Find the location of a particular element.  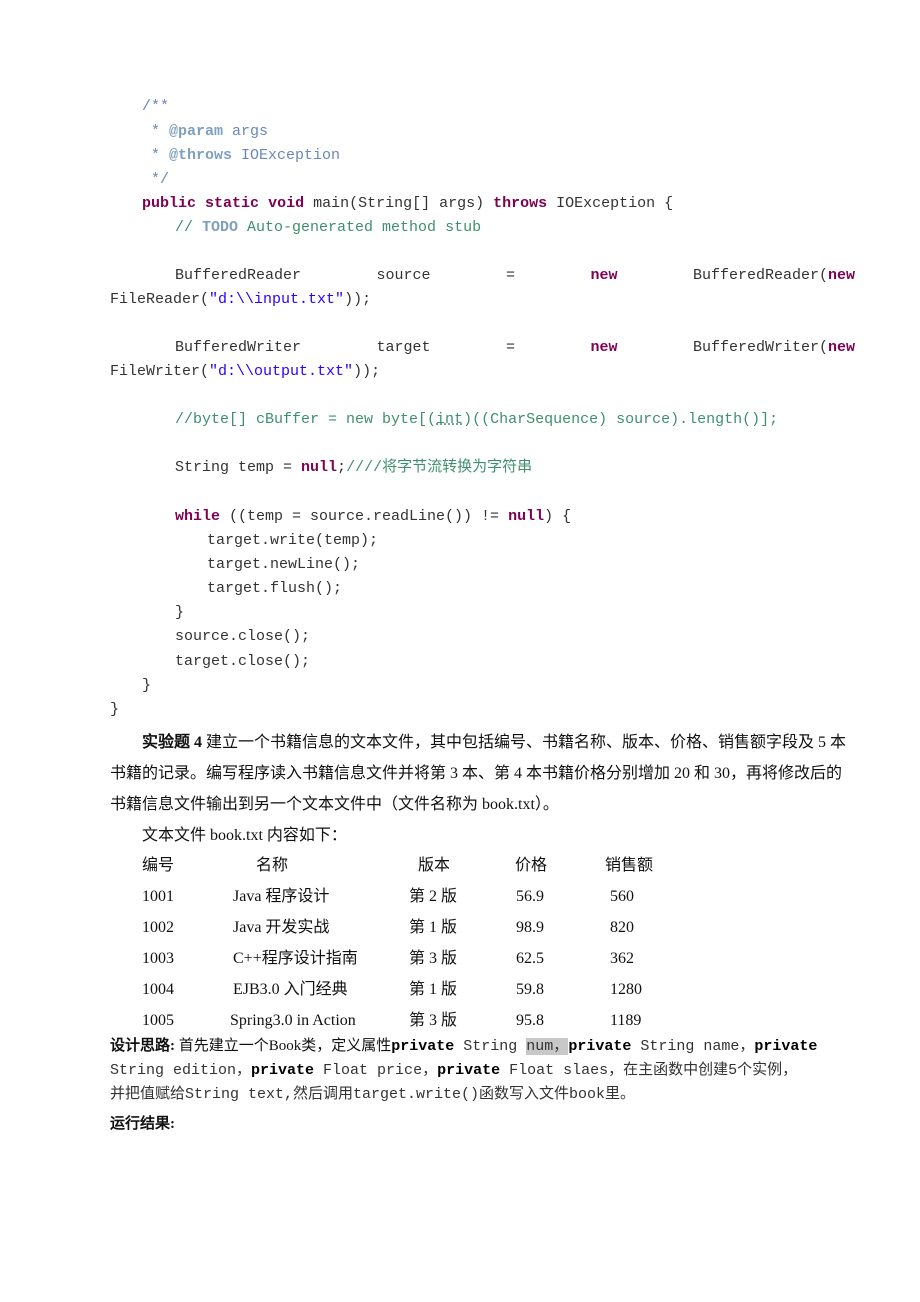

table-header-cell: 版本 is located at coordinates (434, 865).